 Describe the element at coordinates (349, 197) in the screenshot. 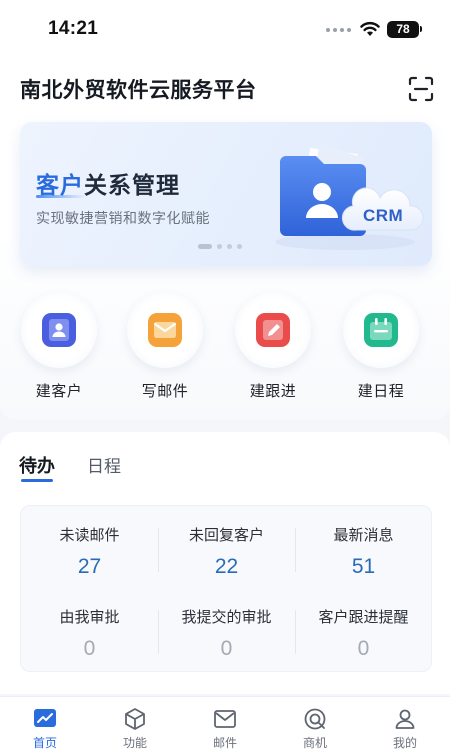

I see `crm-folder-illustration` at that location.